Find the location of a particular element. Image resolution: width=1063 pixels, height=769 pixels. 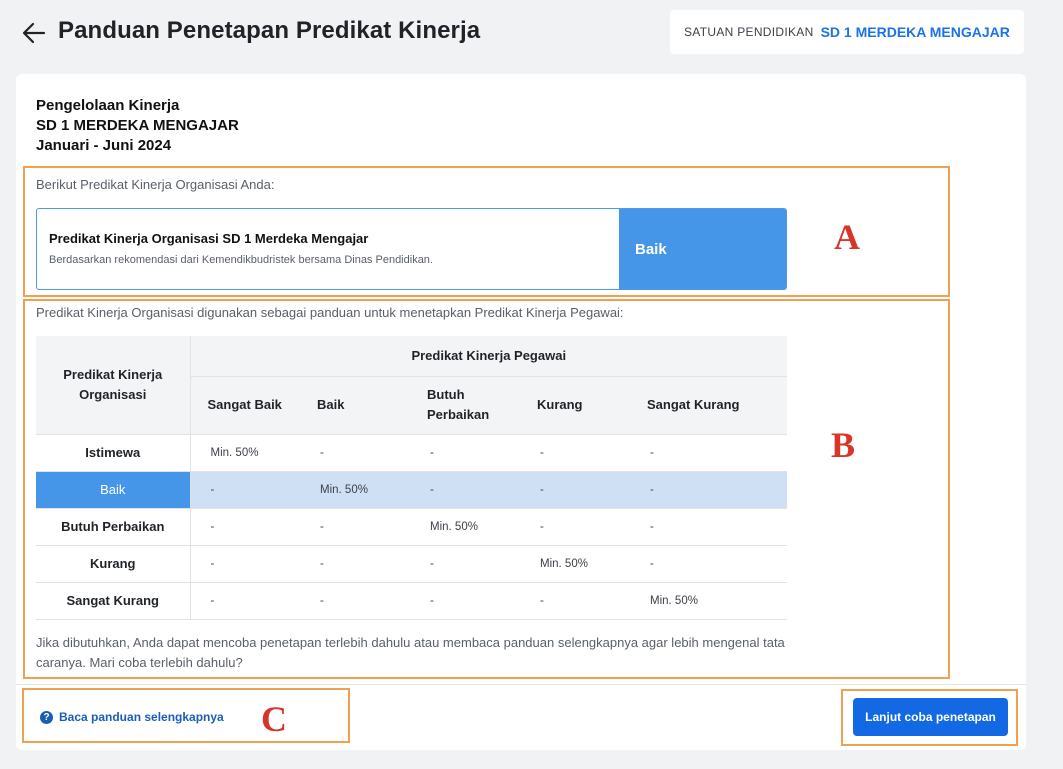

heading-line-3: Januari - Juni 2024 is located at coordinates (104, 145).